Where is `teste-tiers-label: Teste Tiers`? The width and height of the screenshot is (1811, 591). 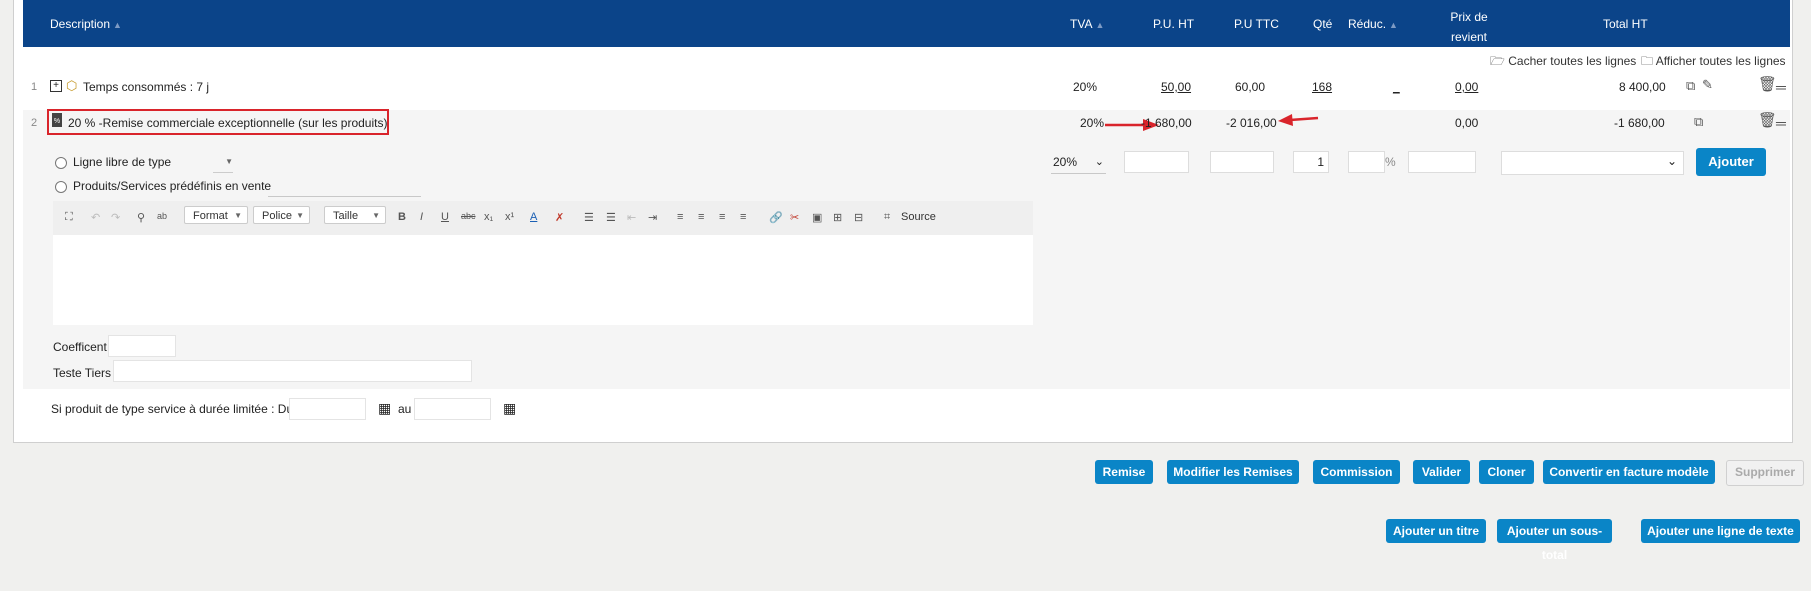
teste-tiers-label: Teste Tiers is located at coordinates (82, 373).